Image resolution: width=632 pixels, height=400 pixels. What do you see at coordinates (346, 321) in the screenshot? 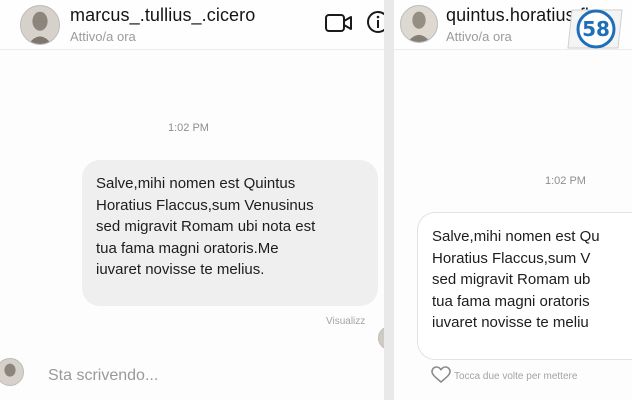
I see `seen-indicator: Visualizz` at bounding box center [346, 321].